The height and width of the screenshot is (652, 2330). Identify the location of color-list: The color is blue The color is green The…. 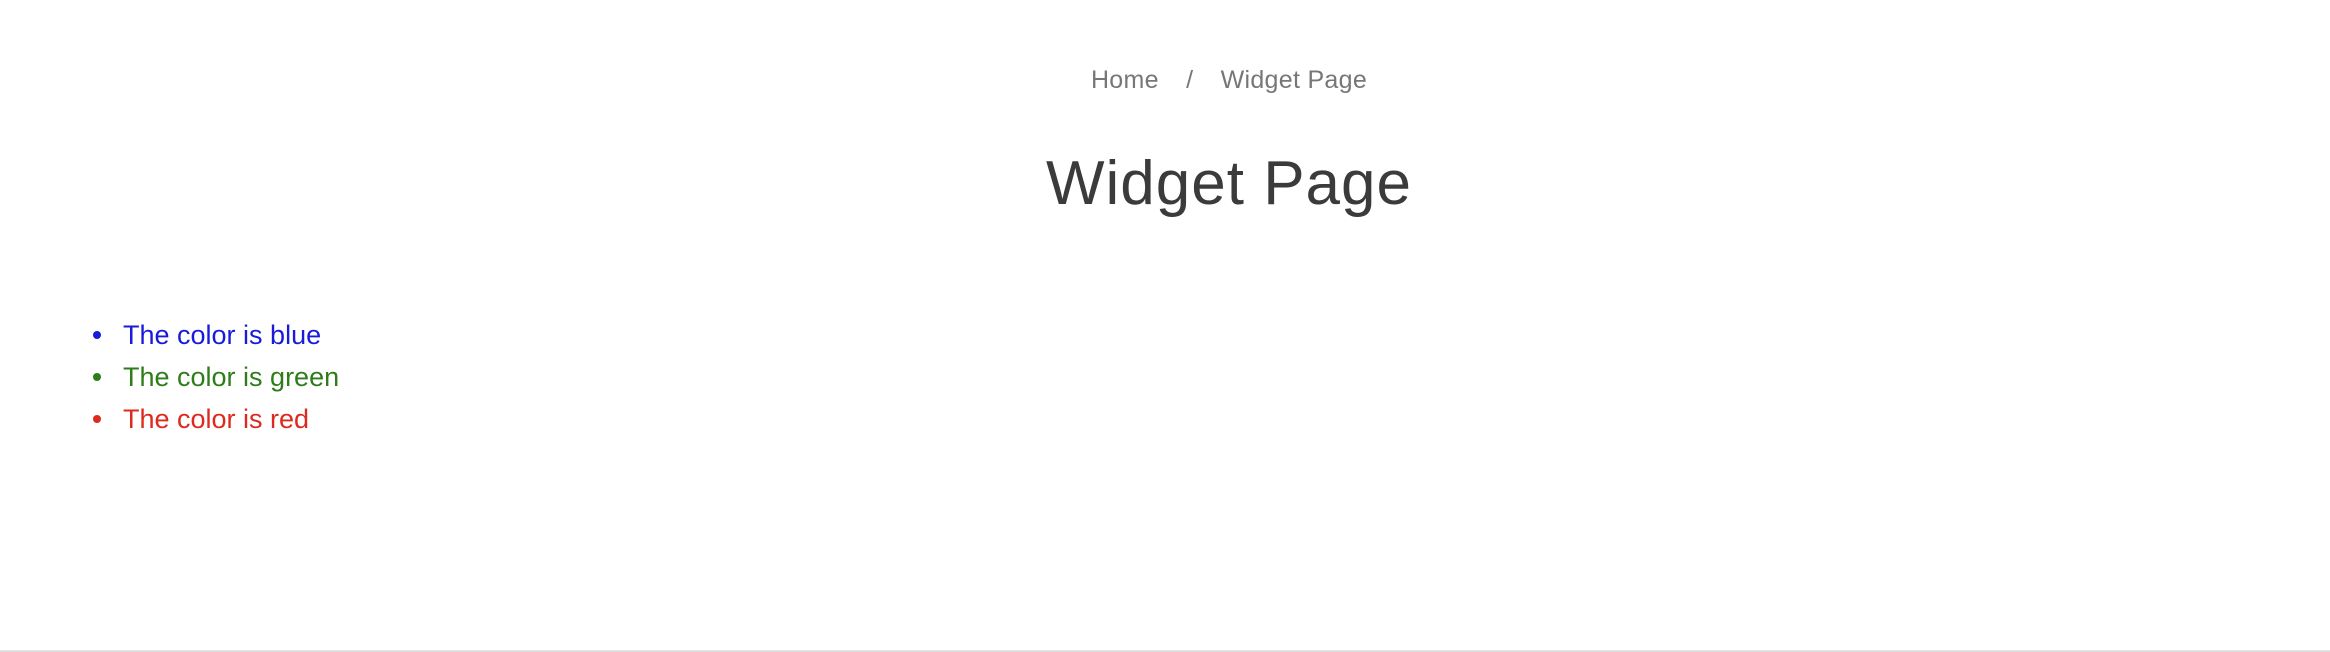
(169, 377).